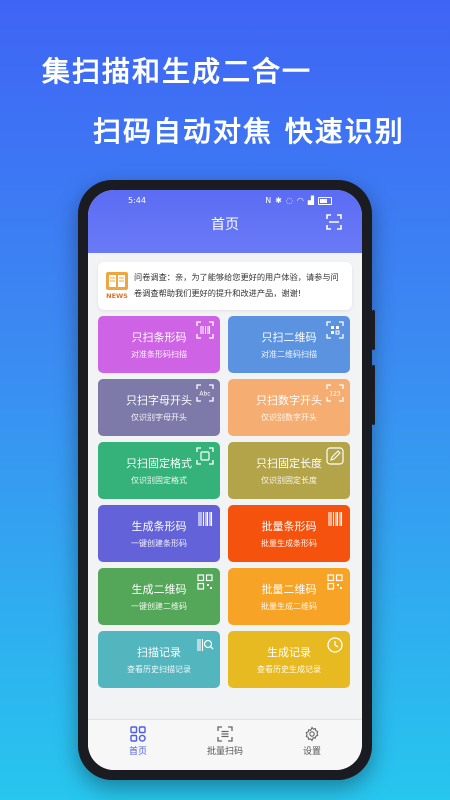 This screenshot has width=450, height=800. I want to click on page-title: 首页, so click(225, 225).